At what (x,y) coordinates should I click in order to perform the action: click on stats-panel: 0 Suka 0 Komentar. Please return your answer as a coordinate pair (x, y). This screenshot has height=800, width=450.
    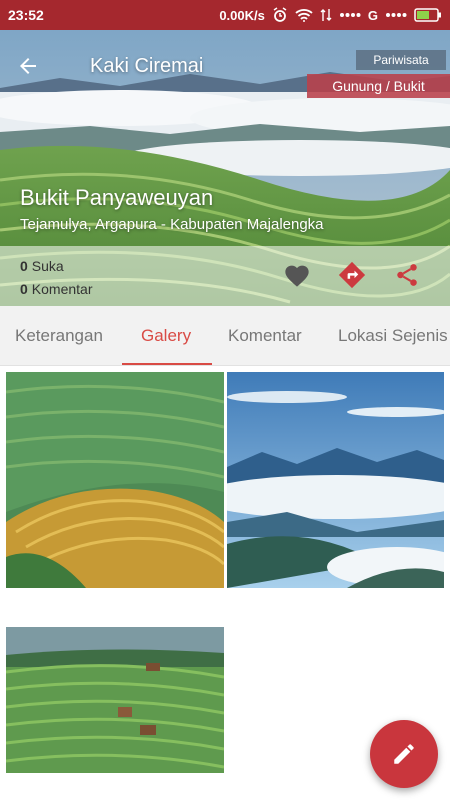
    Looking at the image, I should click on (225, 276).